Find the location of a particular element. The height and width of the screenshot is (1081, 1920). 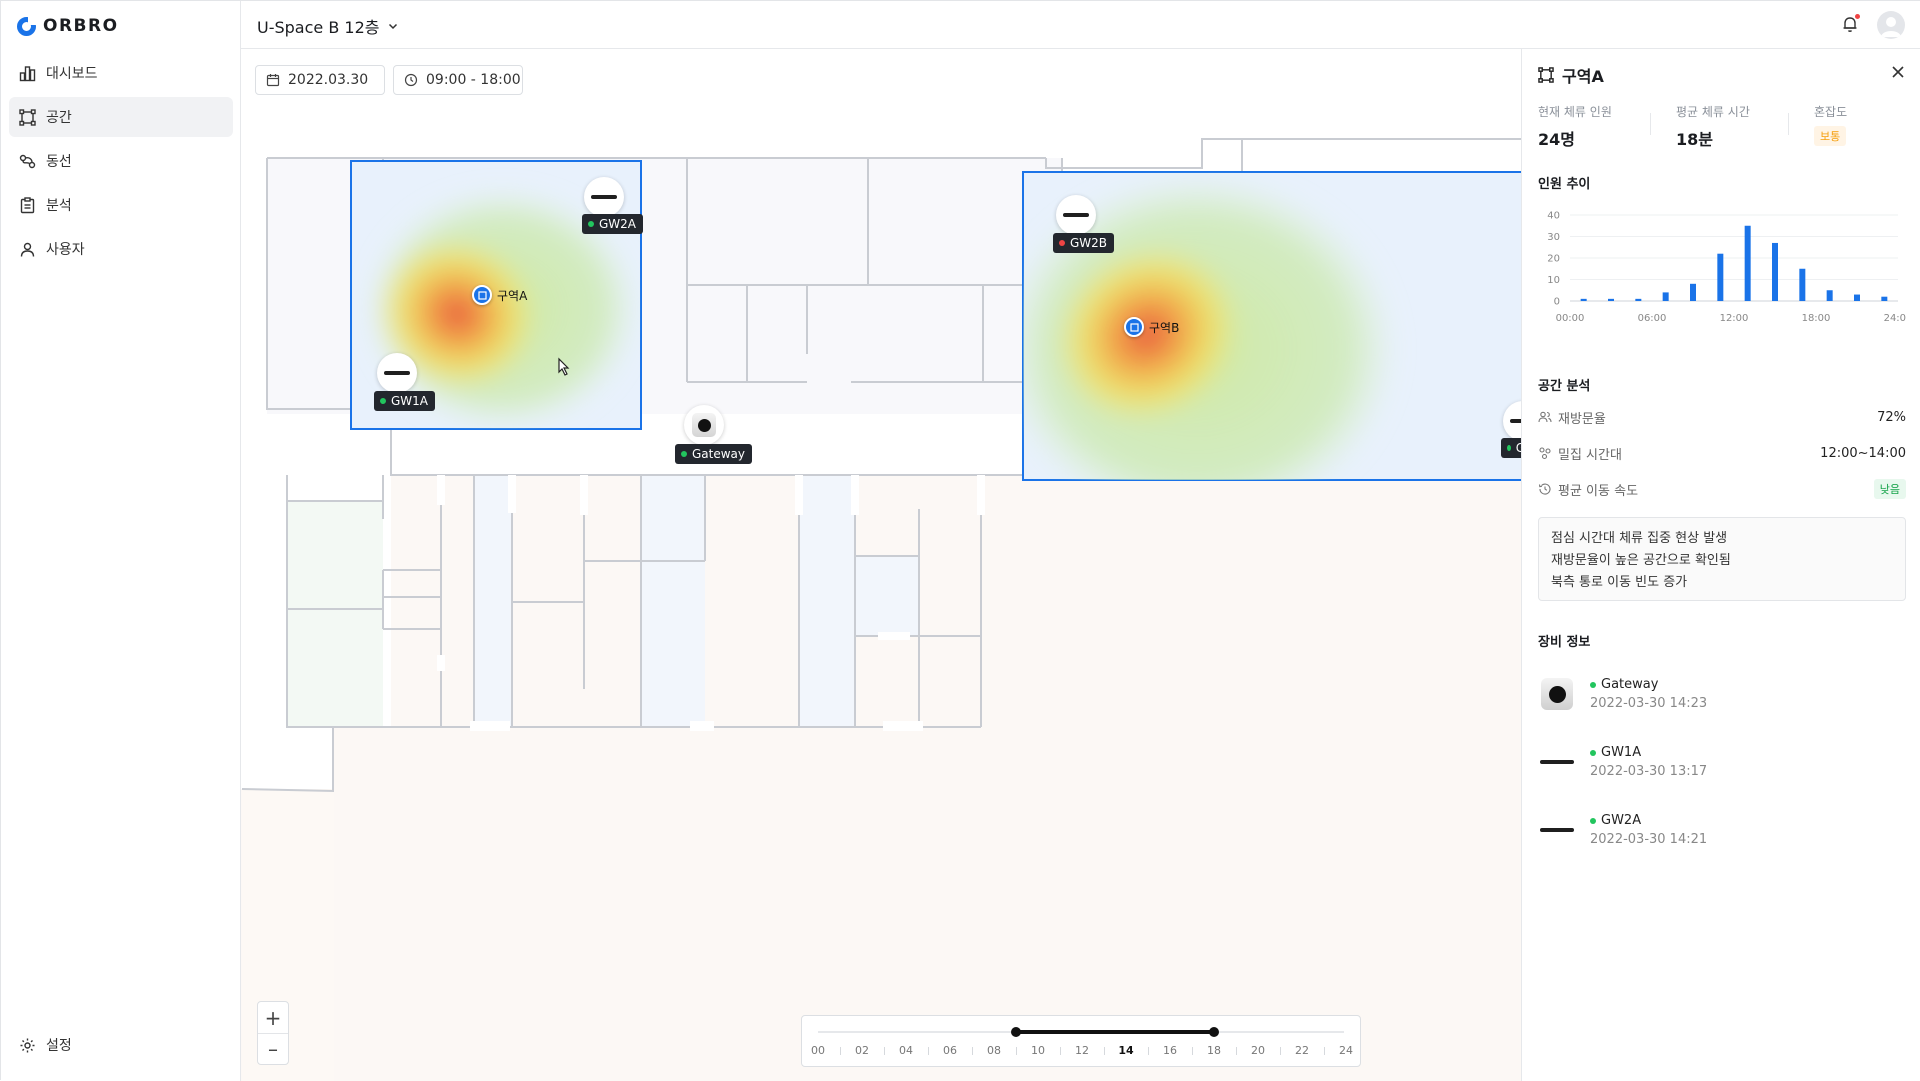

device-gw2a is located at coordinates (604, 197).